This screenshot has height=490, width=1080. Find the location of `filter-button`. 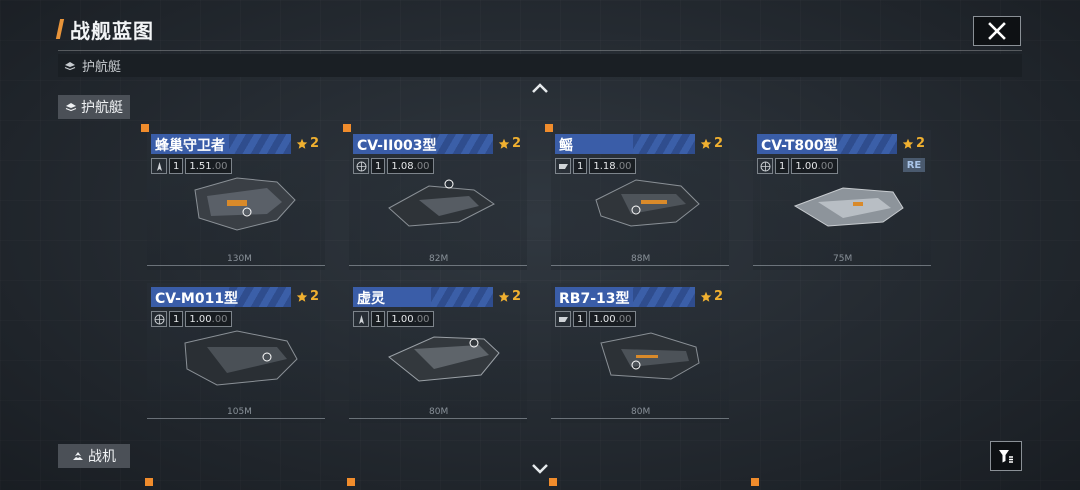

filter-button is located at coordinates (1006, 456).